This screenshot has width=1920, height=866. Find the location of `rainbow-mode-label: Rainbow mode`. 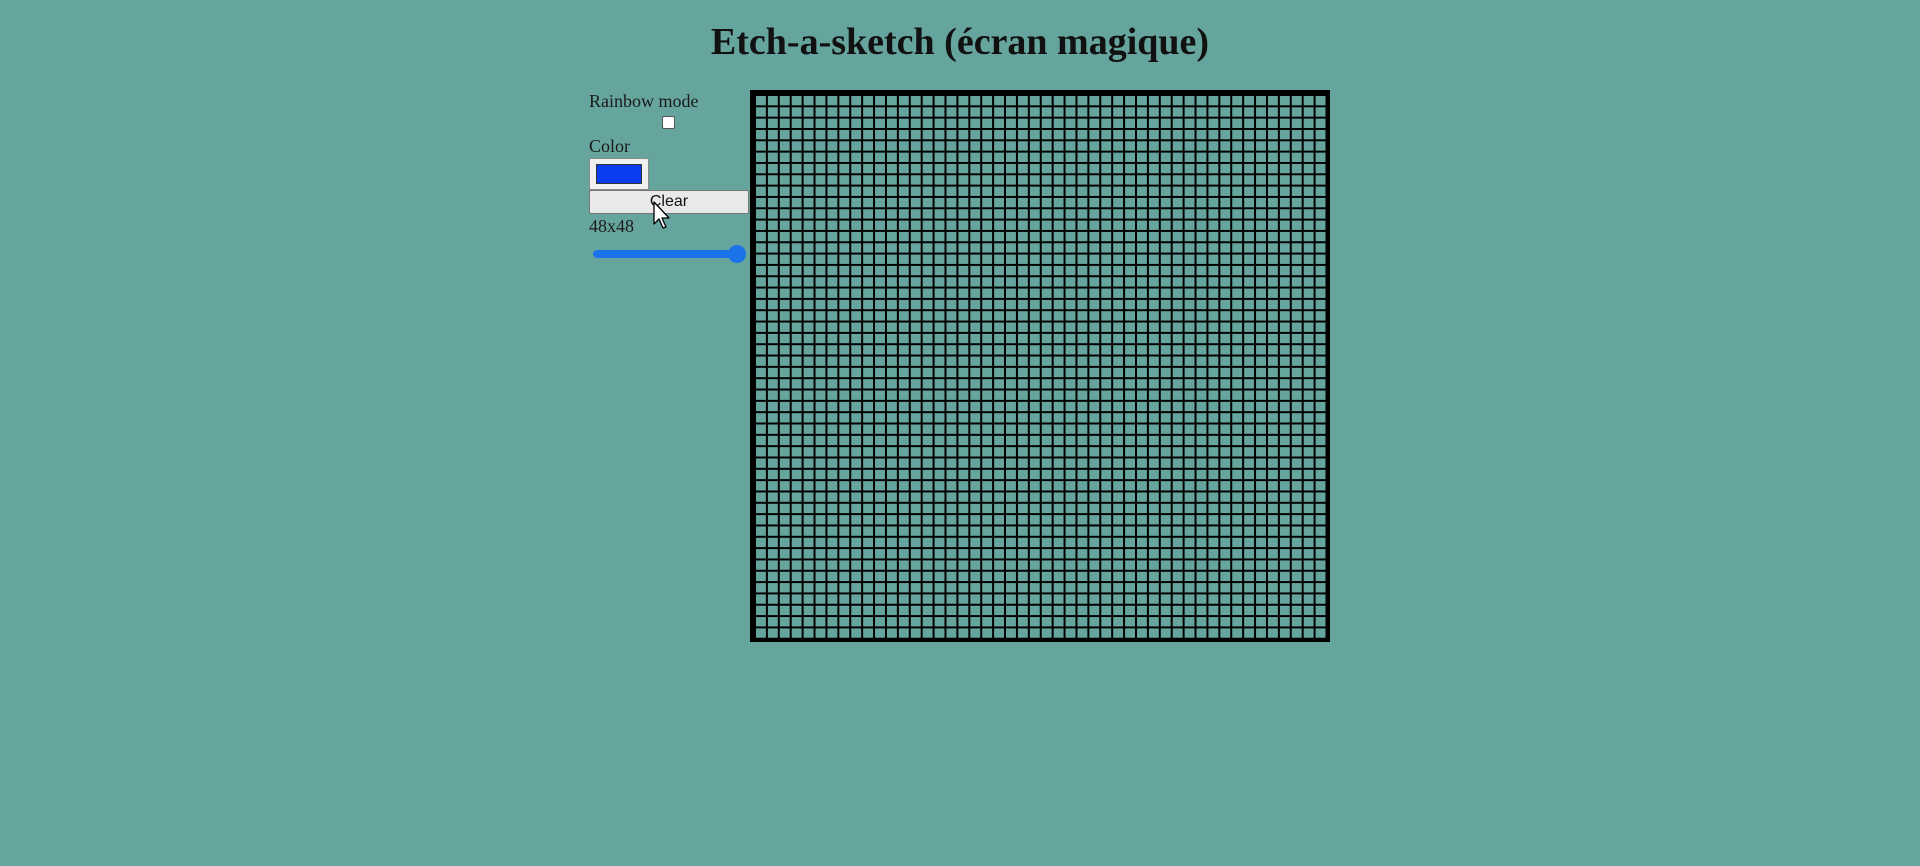

rainbow-mode-label: Rainbow mode is located at coordinates (644, 101).